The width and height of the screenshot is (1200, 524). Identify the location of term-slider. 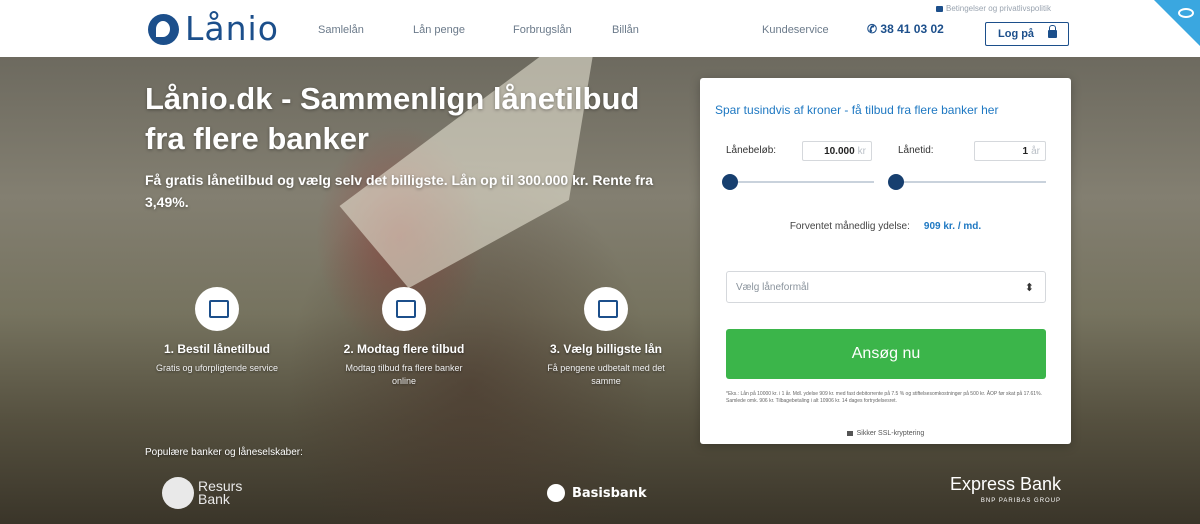
(969, 182).